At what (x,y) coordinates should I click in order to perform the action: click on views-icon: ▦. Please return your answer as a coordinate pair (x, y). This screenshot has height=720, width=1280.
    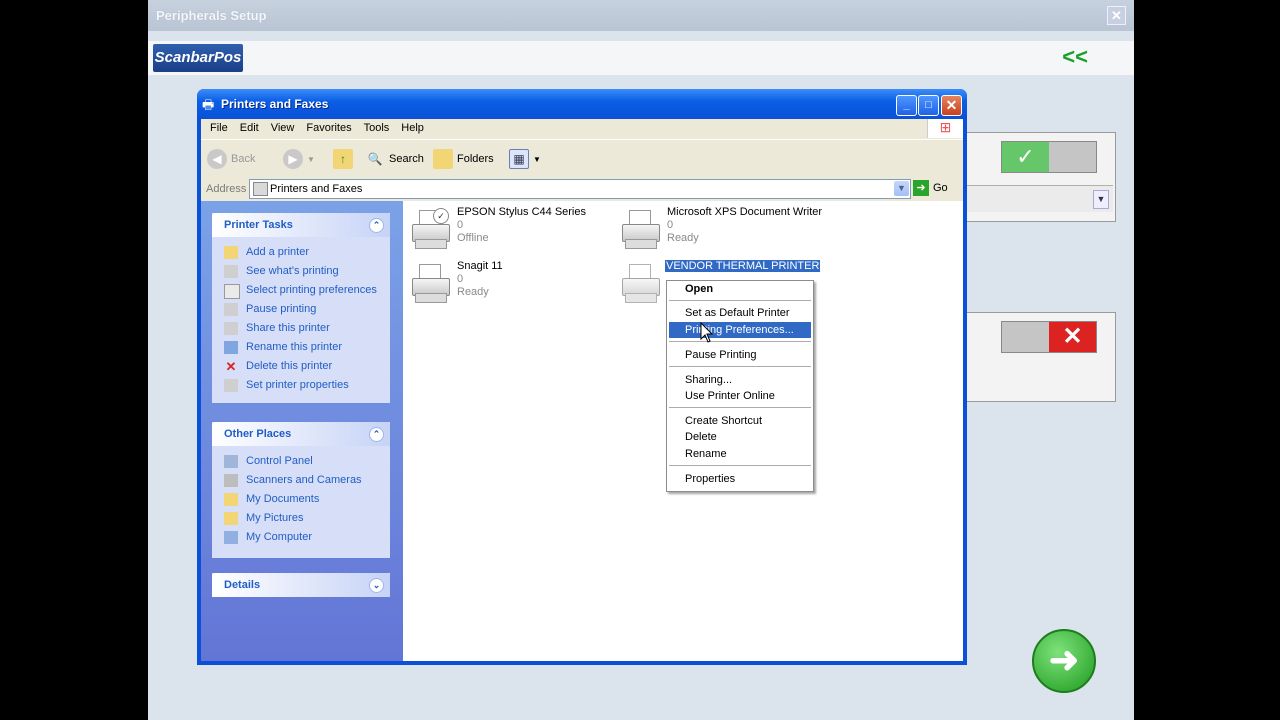
    Looking at the image, I should click on (519, 159).